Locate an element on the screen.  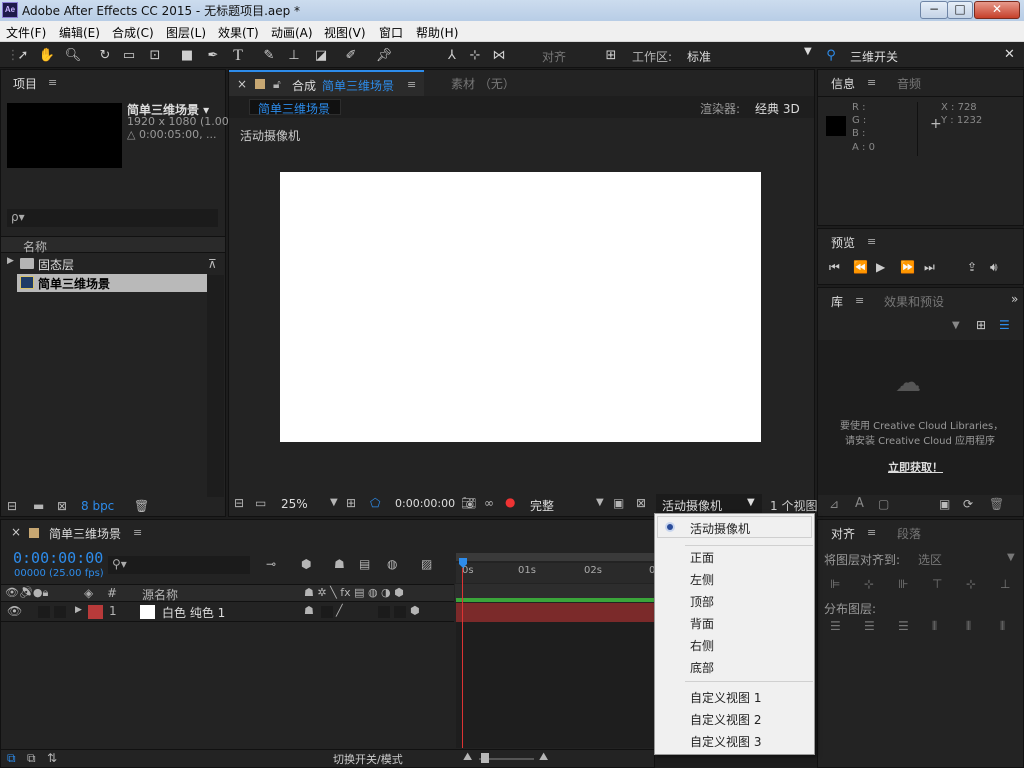
work-area-bar is located at coordinates (555, 557).